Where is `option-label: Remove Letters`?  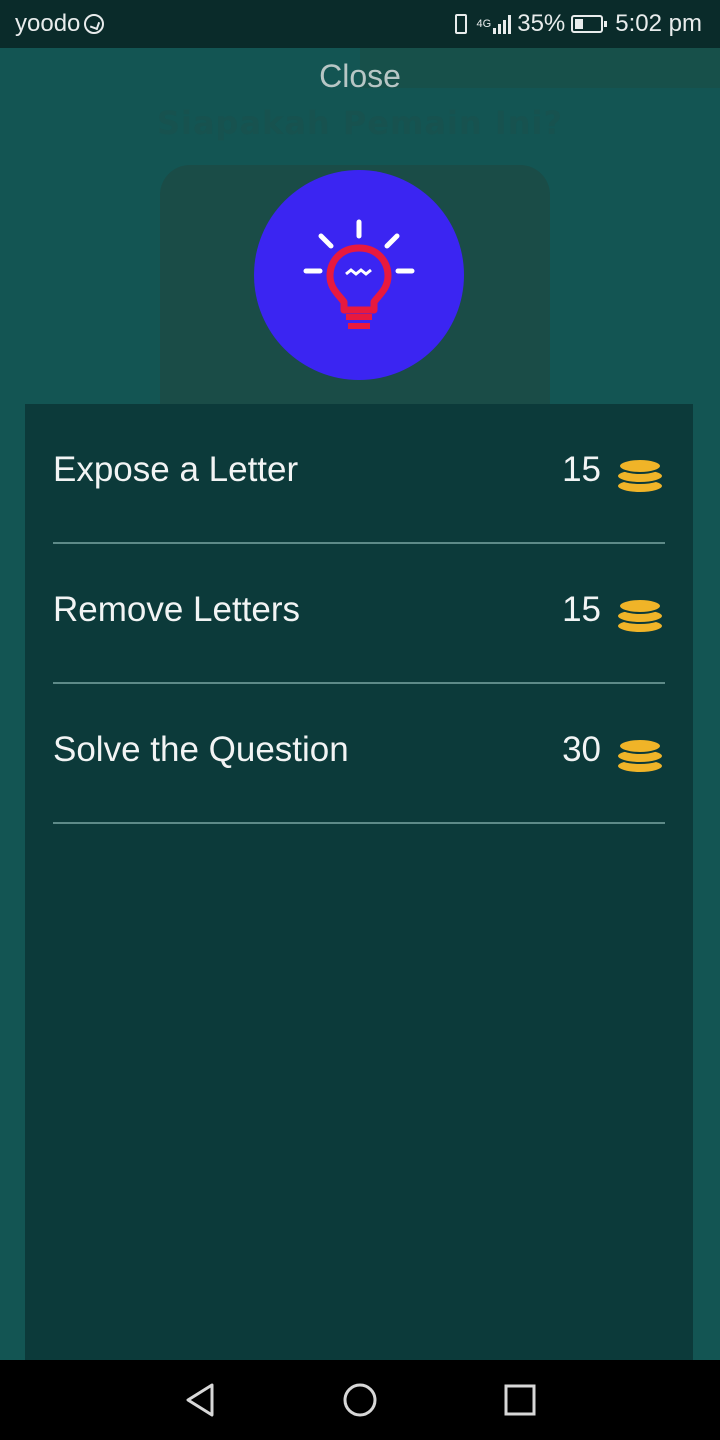 option-label: Remove Letters is located at coordinates (177, 609).